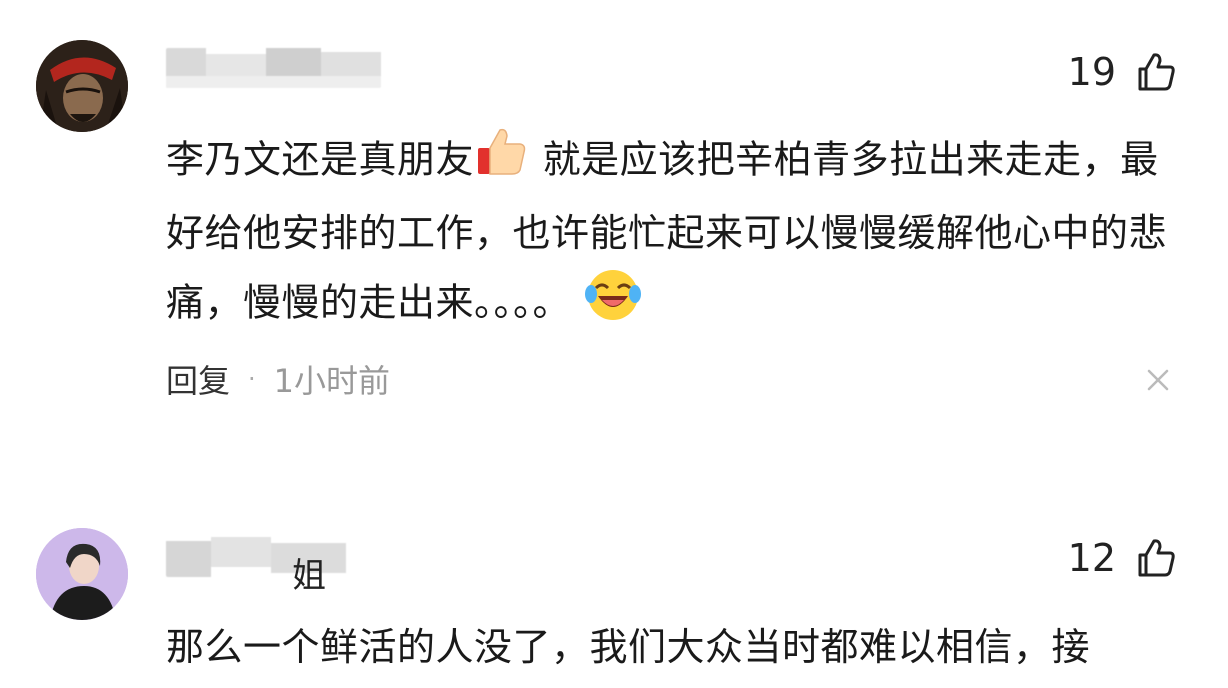  What do you see at coordinates (1091, 72) in the screenshot?
I see `like-count: 19` at bounding box center [1091, 72].